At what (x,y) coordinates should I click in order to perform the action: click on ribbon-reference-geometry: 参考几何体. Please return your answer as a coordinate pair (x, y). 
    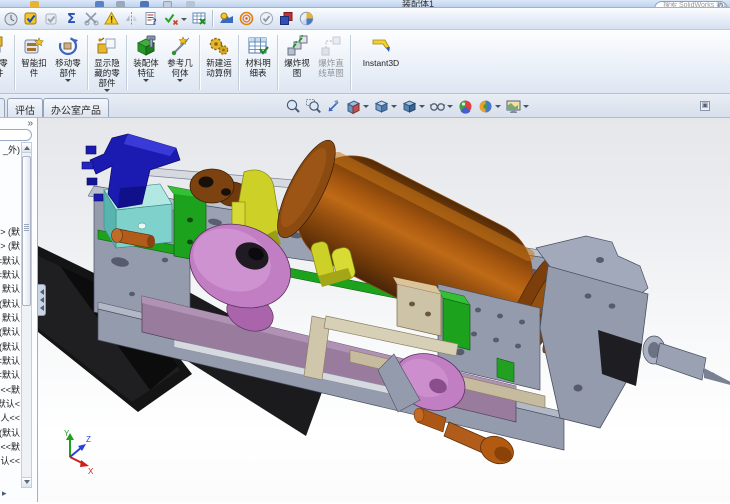
    Looking at the image, I should click on (180, 59).